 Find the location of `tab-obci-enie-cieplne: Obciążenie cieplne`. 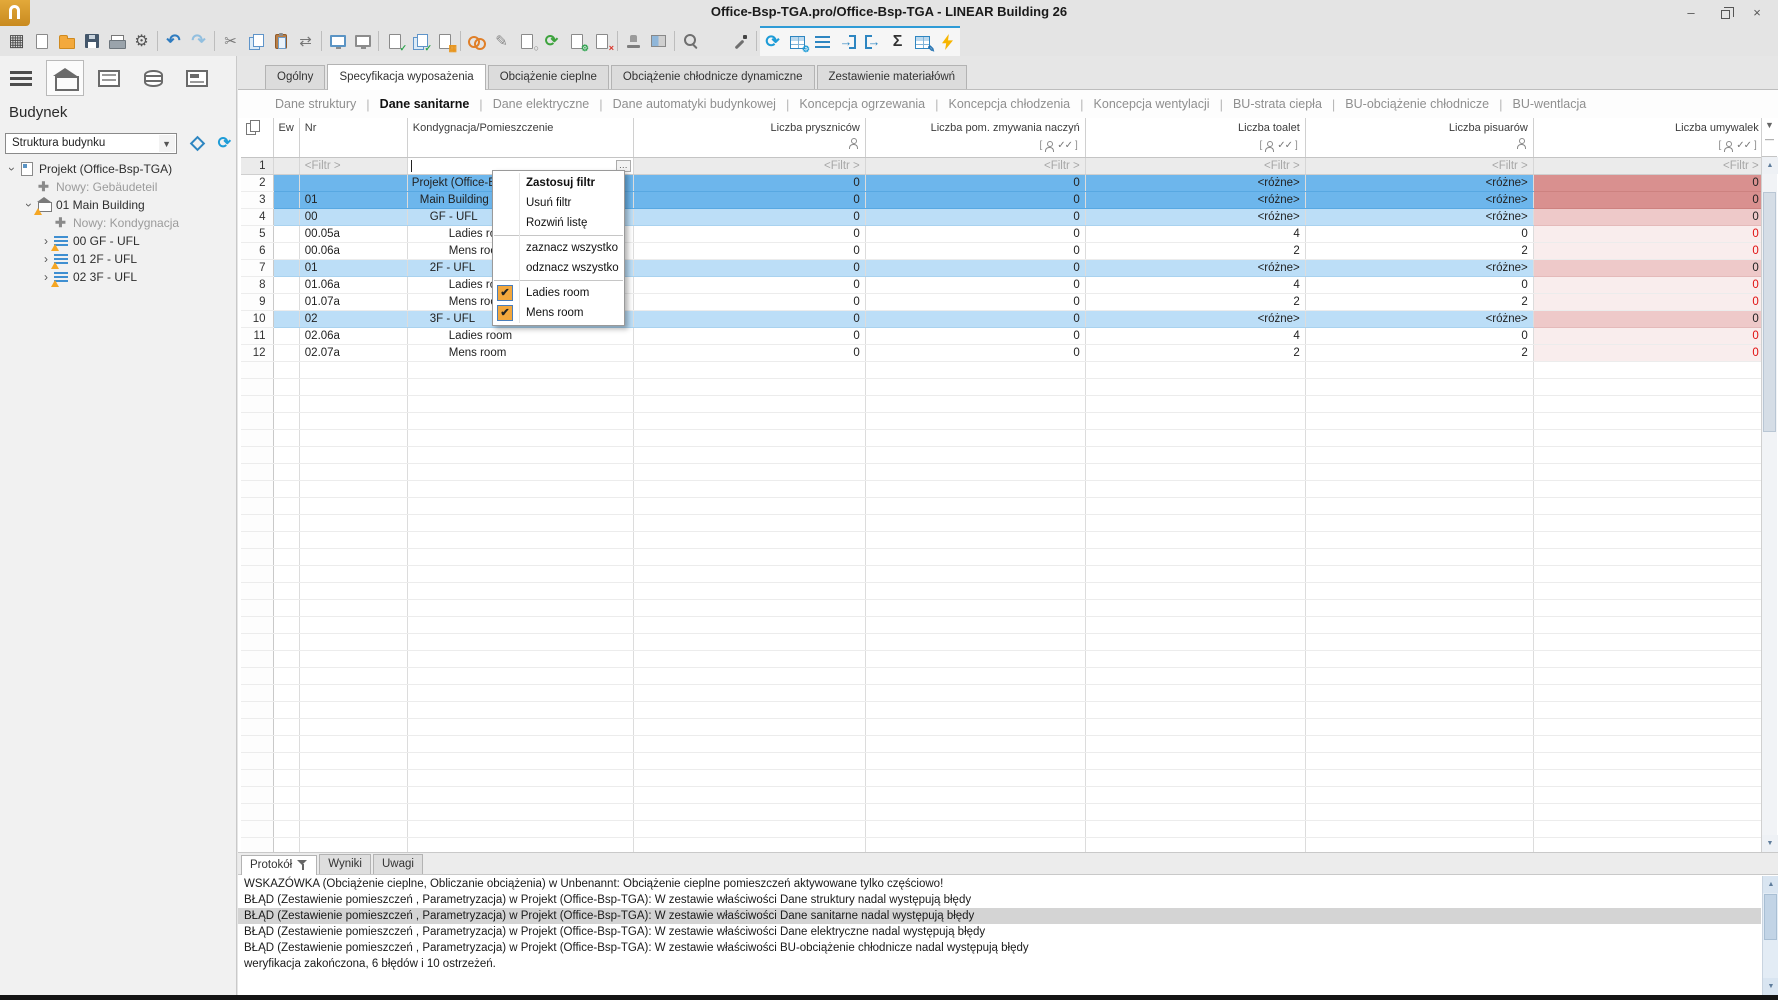

tab-obci-enie-cieplne: Obciążenie cieplne is located at coordinates (548, 77).